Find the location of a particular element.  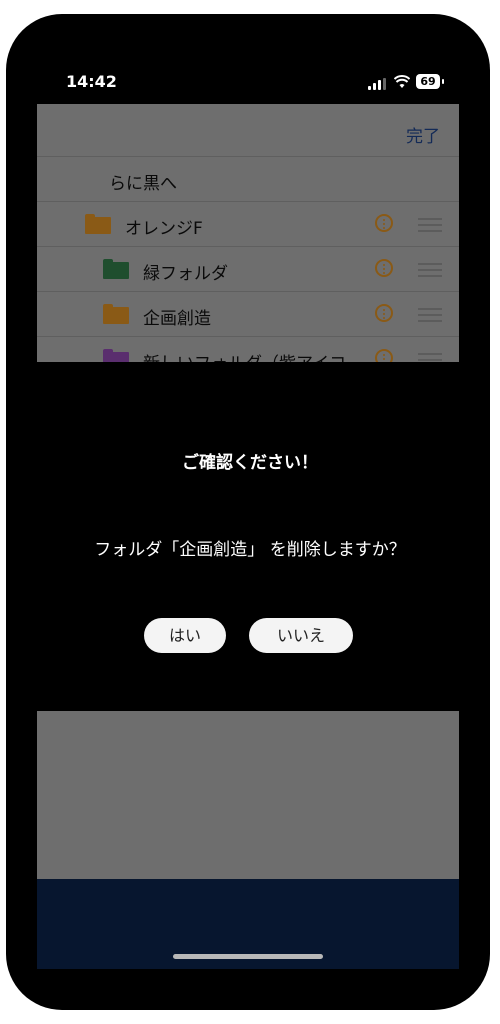

folder-label: オレンジF is located at coordinates (164, 229).